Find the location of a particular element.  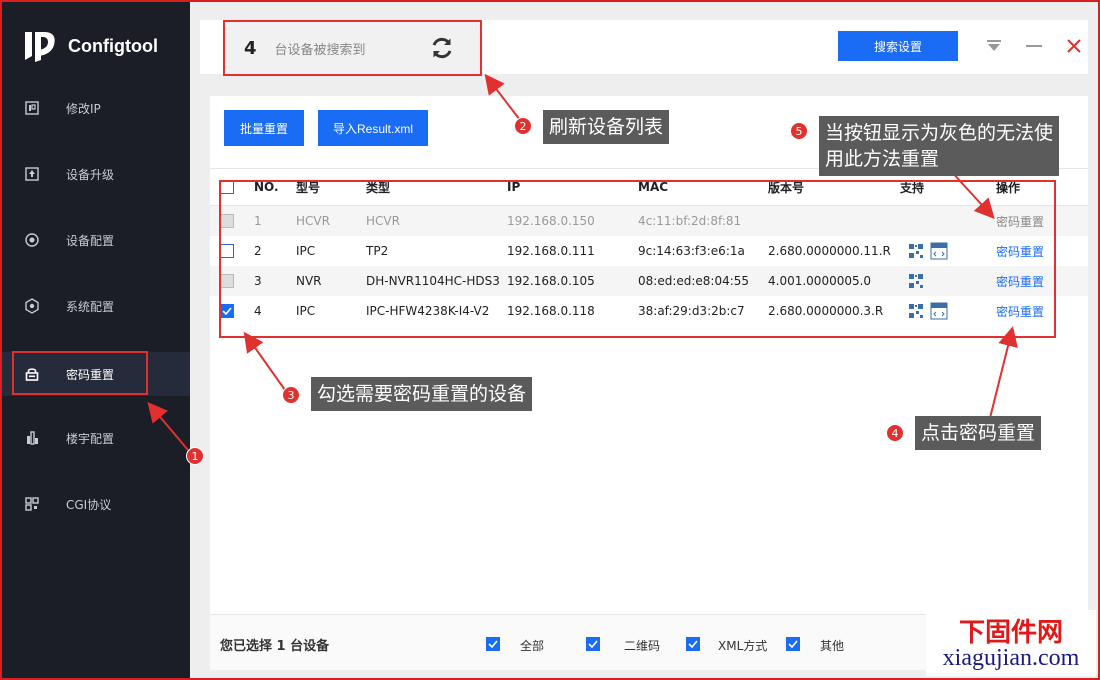

cell-no: 3 is located at coordinates (258, 281).